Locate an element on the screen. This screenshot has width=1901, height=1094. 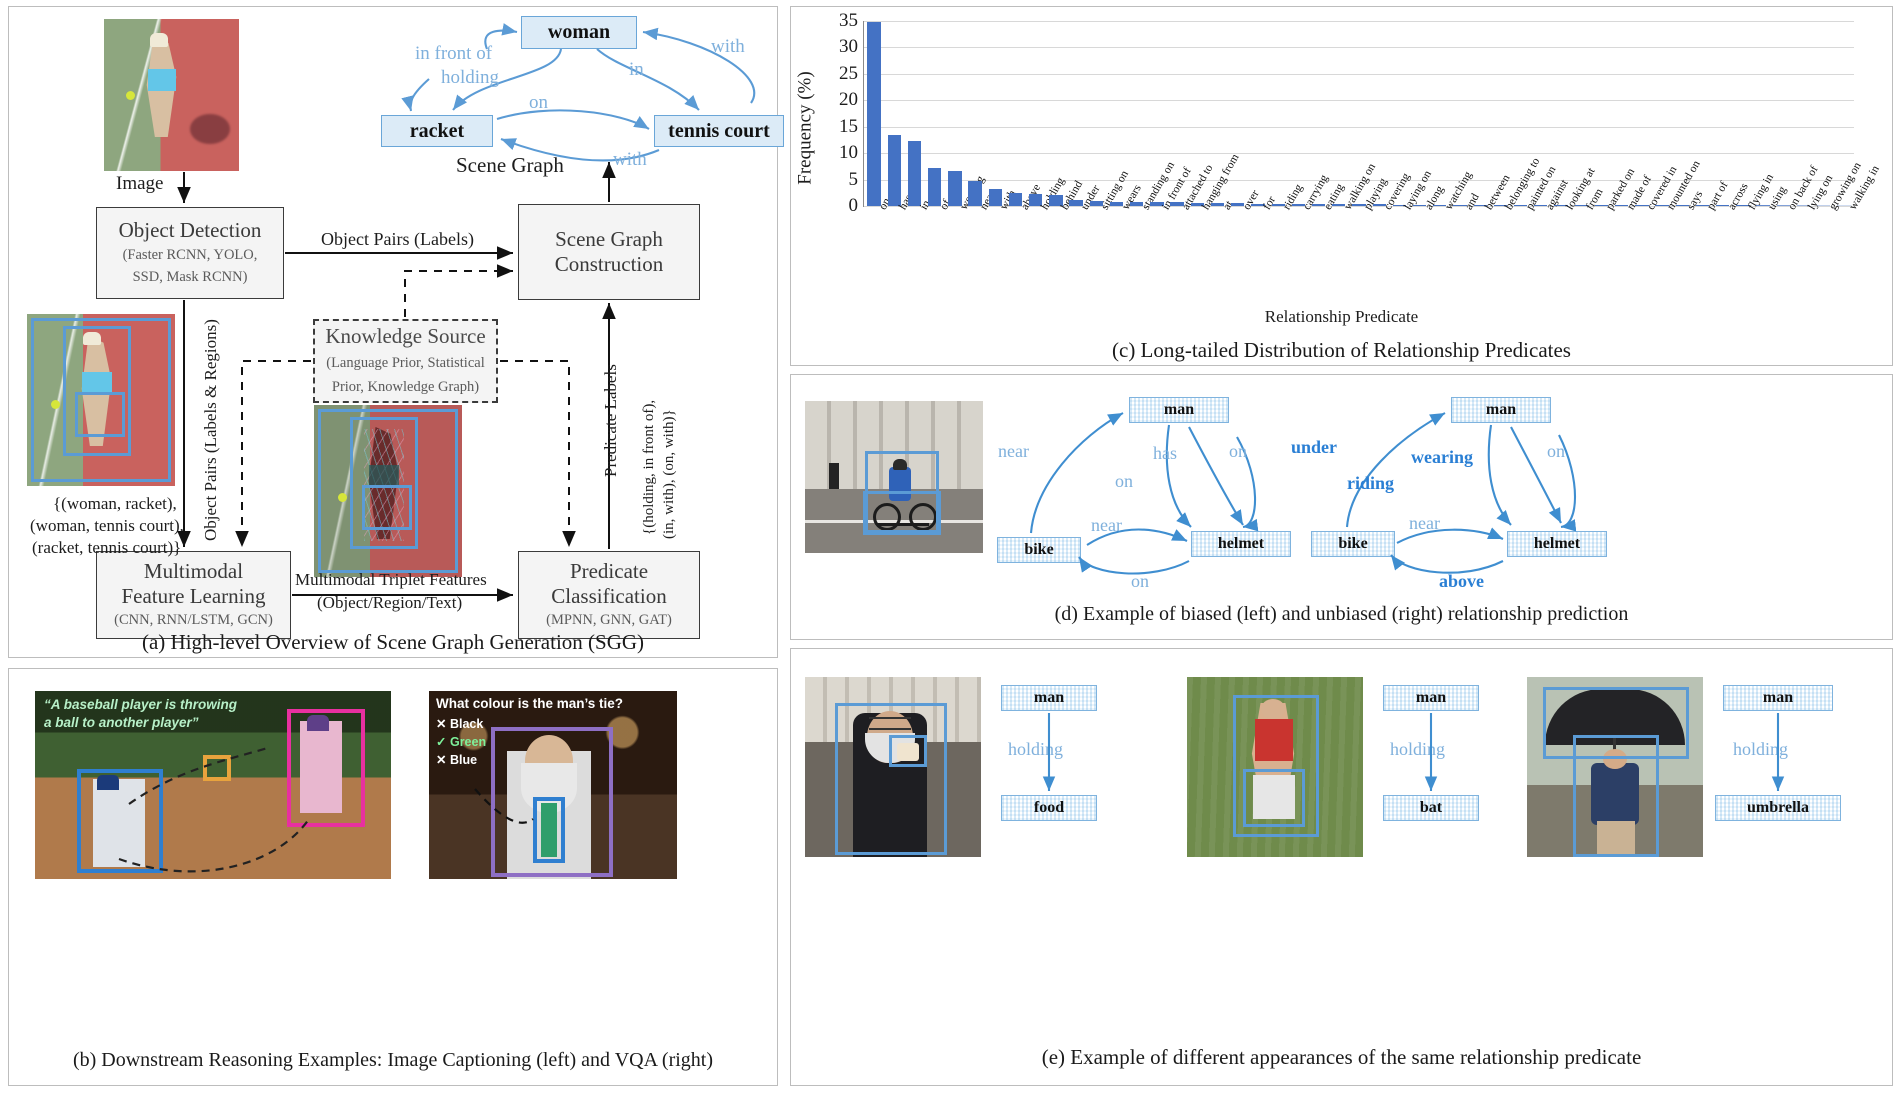
d-biased-node-bike-label: bike is located at coordinates (1039, 549).